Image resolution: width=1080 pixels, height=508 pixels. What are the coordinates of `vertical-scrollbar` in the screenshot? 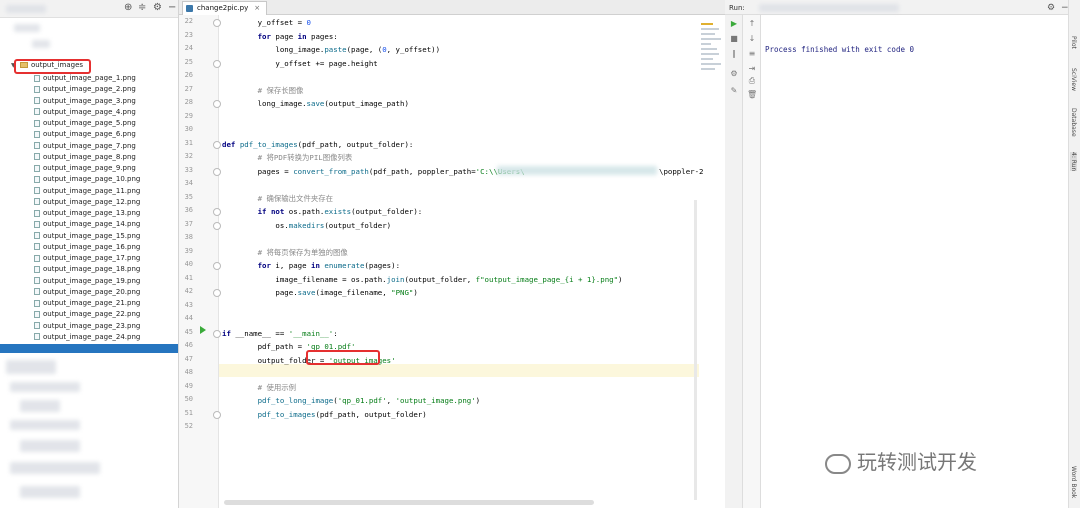 It's located at (695, 350).